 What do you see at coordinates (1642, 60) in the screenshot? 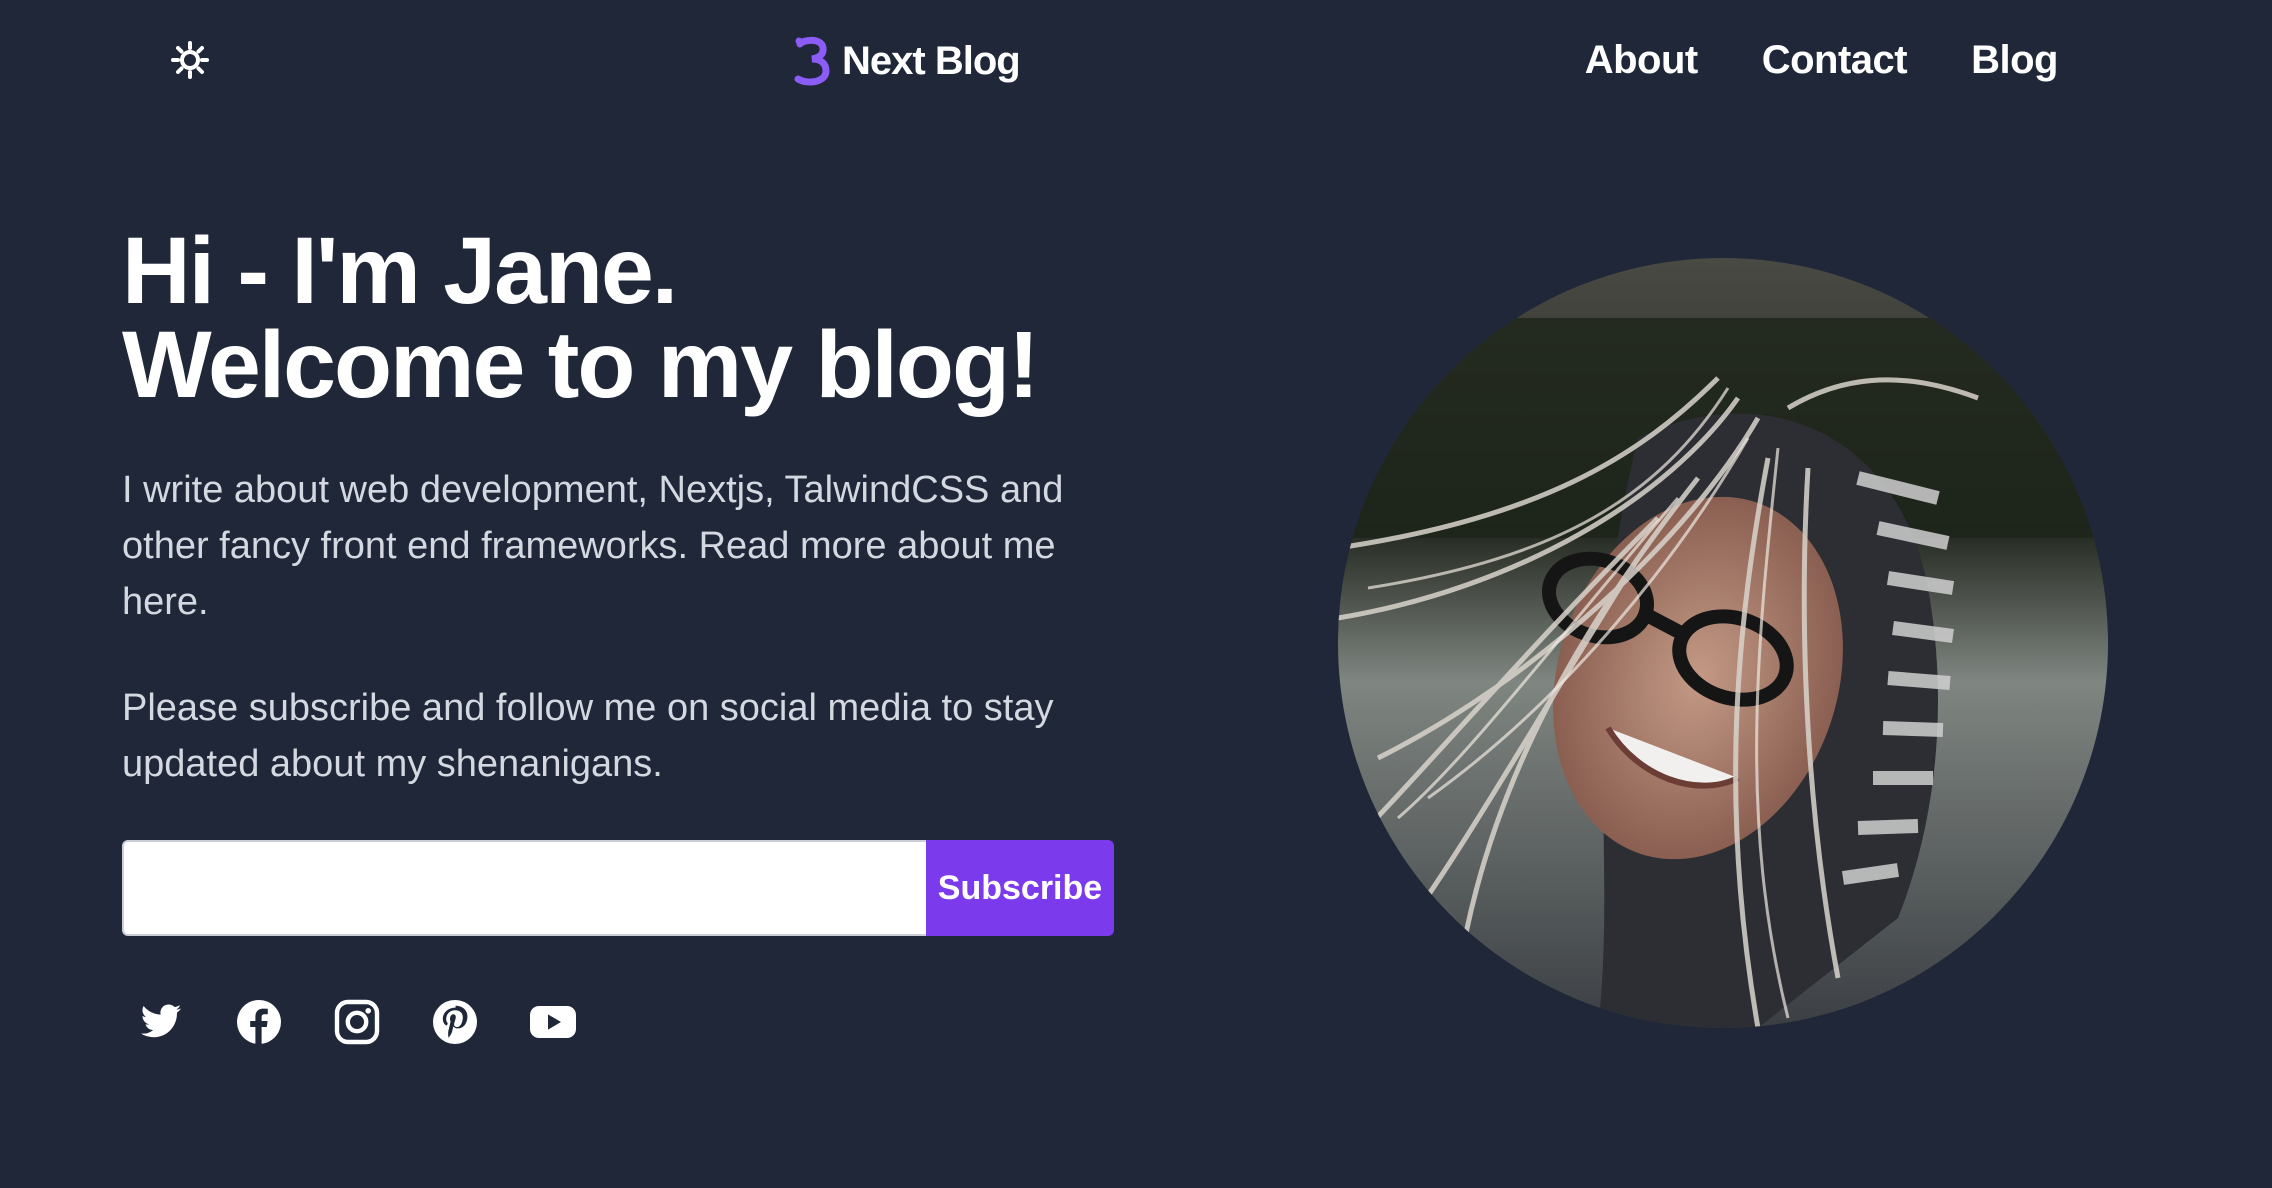
I see `nav-link-about: About` at bounding box center [1642, 60].